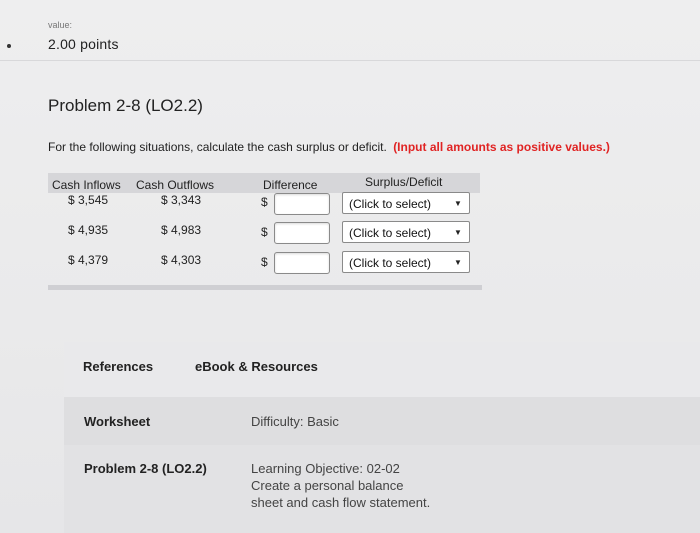  I want to click on tab-ebook-resources: eBook & Resources, so click(256, 366).